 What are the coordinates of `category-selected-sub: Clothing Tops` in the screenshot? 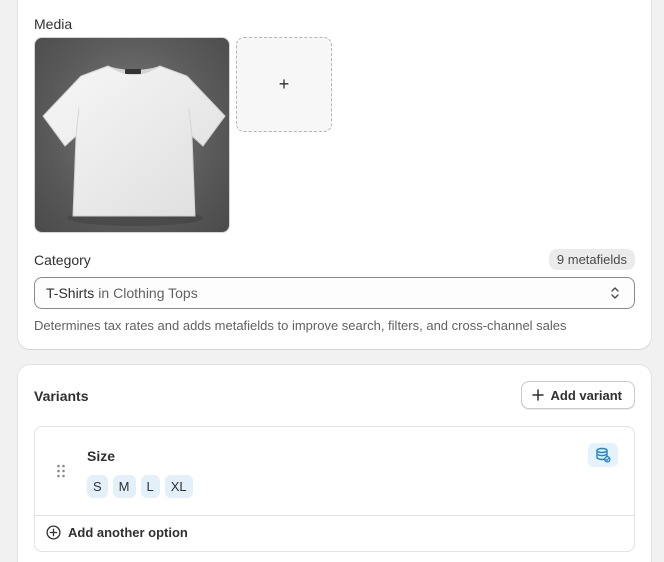 It's located at (155, 293).